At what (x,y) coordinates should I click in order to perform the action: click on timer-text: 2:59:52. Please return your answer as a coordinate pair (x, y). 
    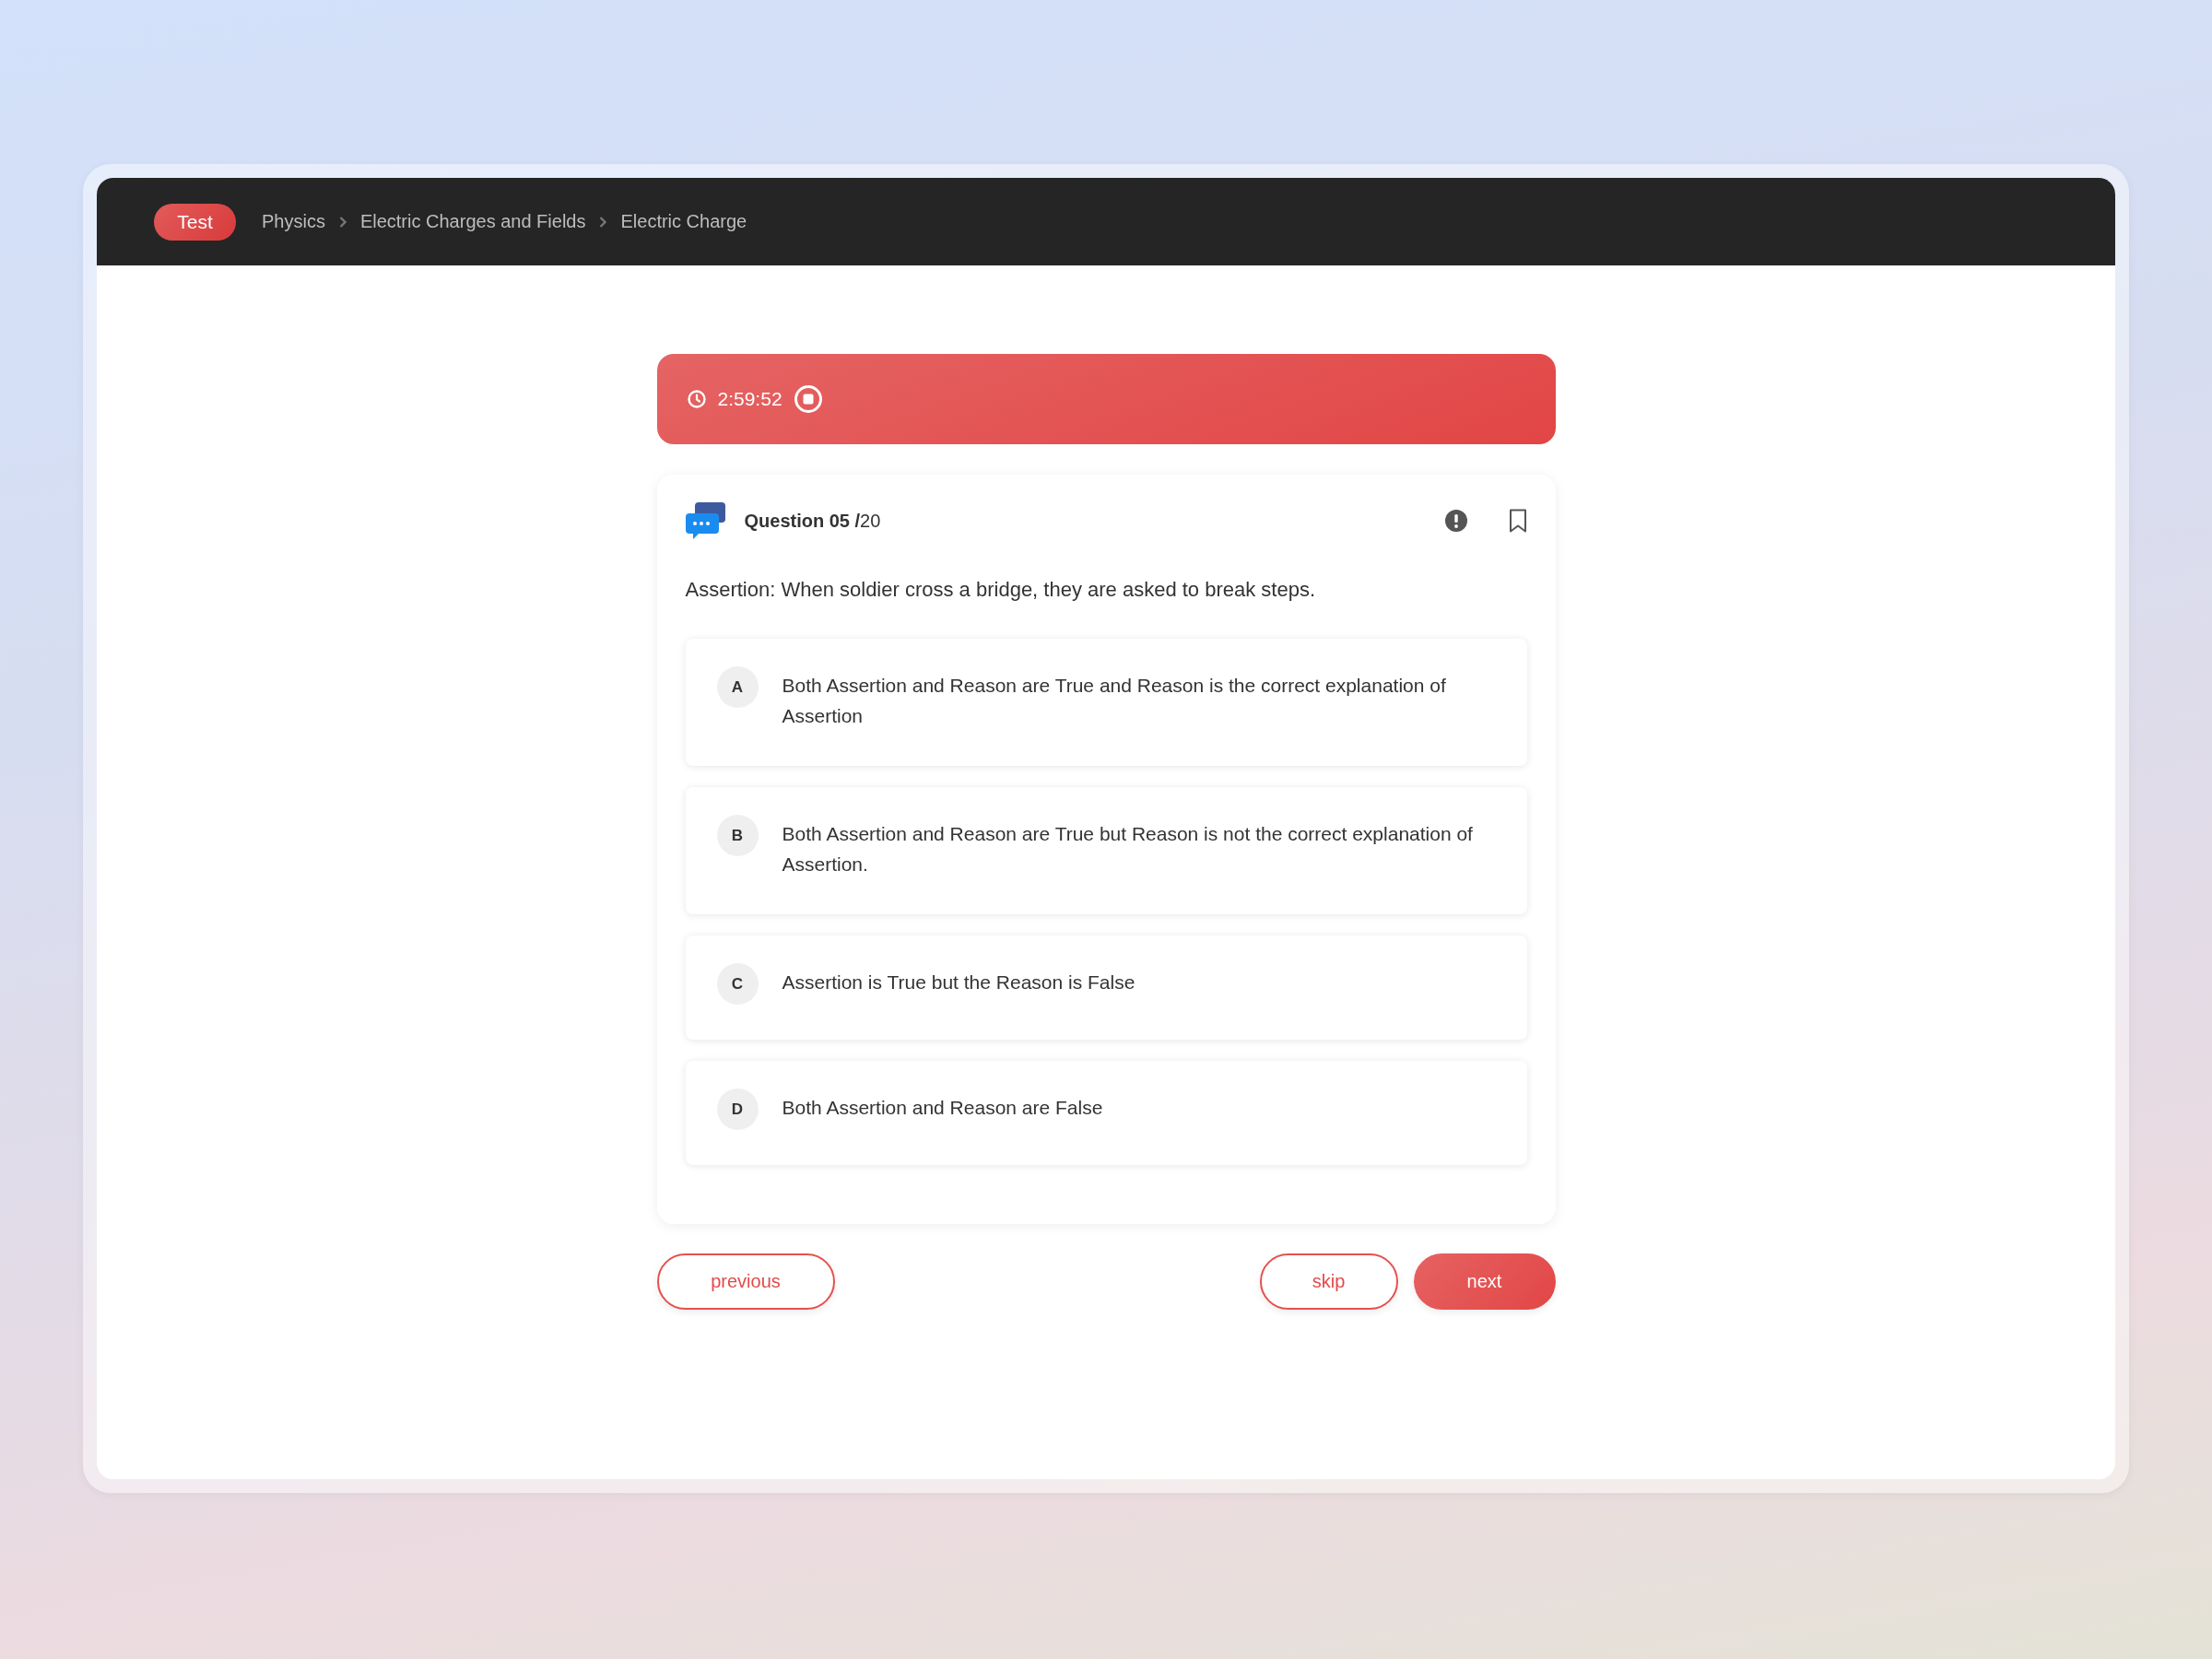
    Looking at the image, I should click on (749, 399).